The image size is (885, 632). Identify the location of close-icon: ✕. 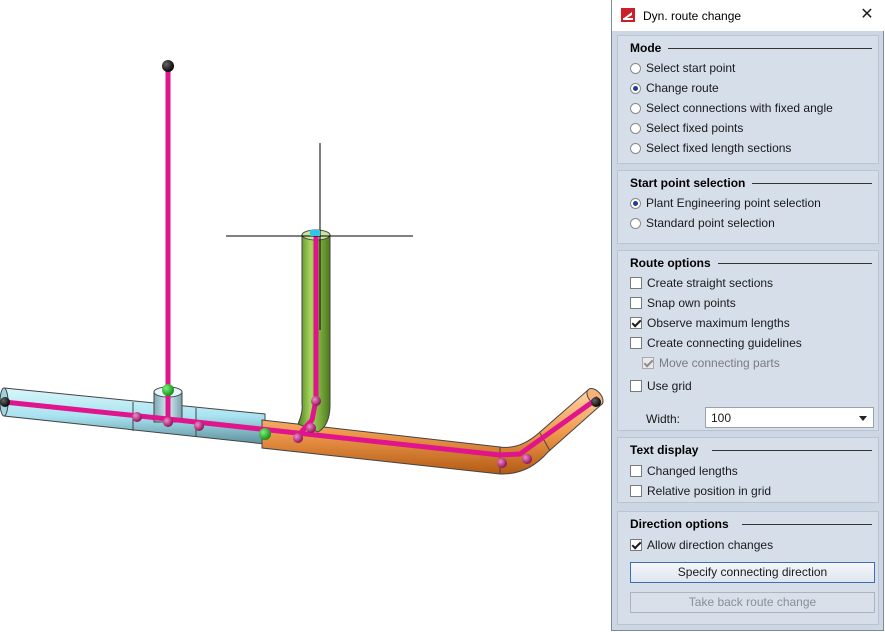
(867, 15).